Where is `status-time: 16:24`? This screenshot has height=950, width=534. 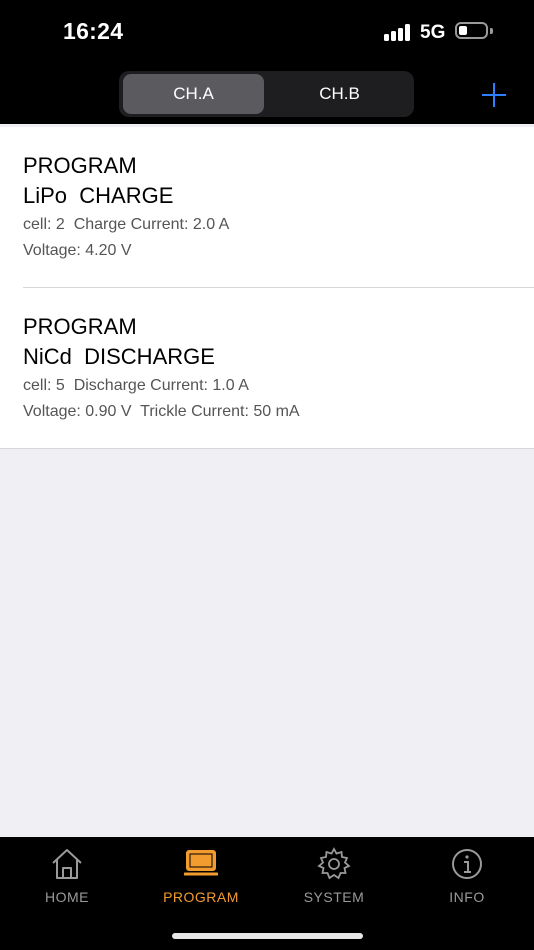 status-time: 16:24 is located at coordinates (93, 31).